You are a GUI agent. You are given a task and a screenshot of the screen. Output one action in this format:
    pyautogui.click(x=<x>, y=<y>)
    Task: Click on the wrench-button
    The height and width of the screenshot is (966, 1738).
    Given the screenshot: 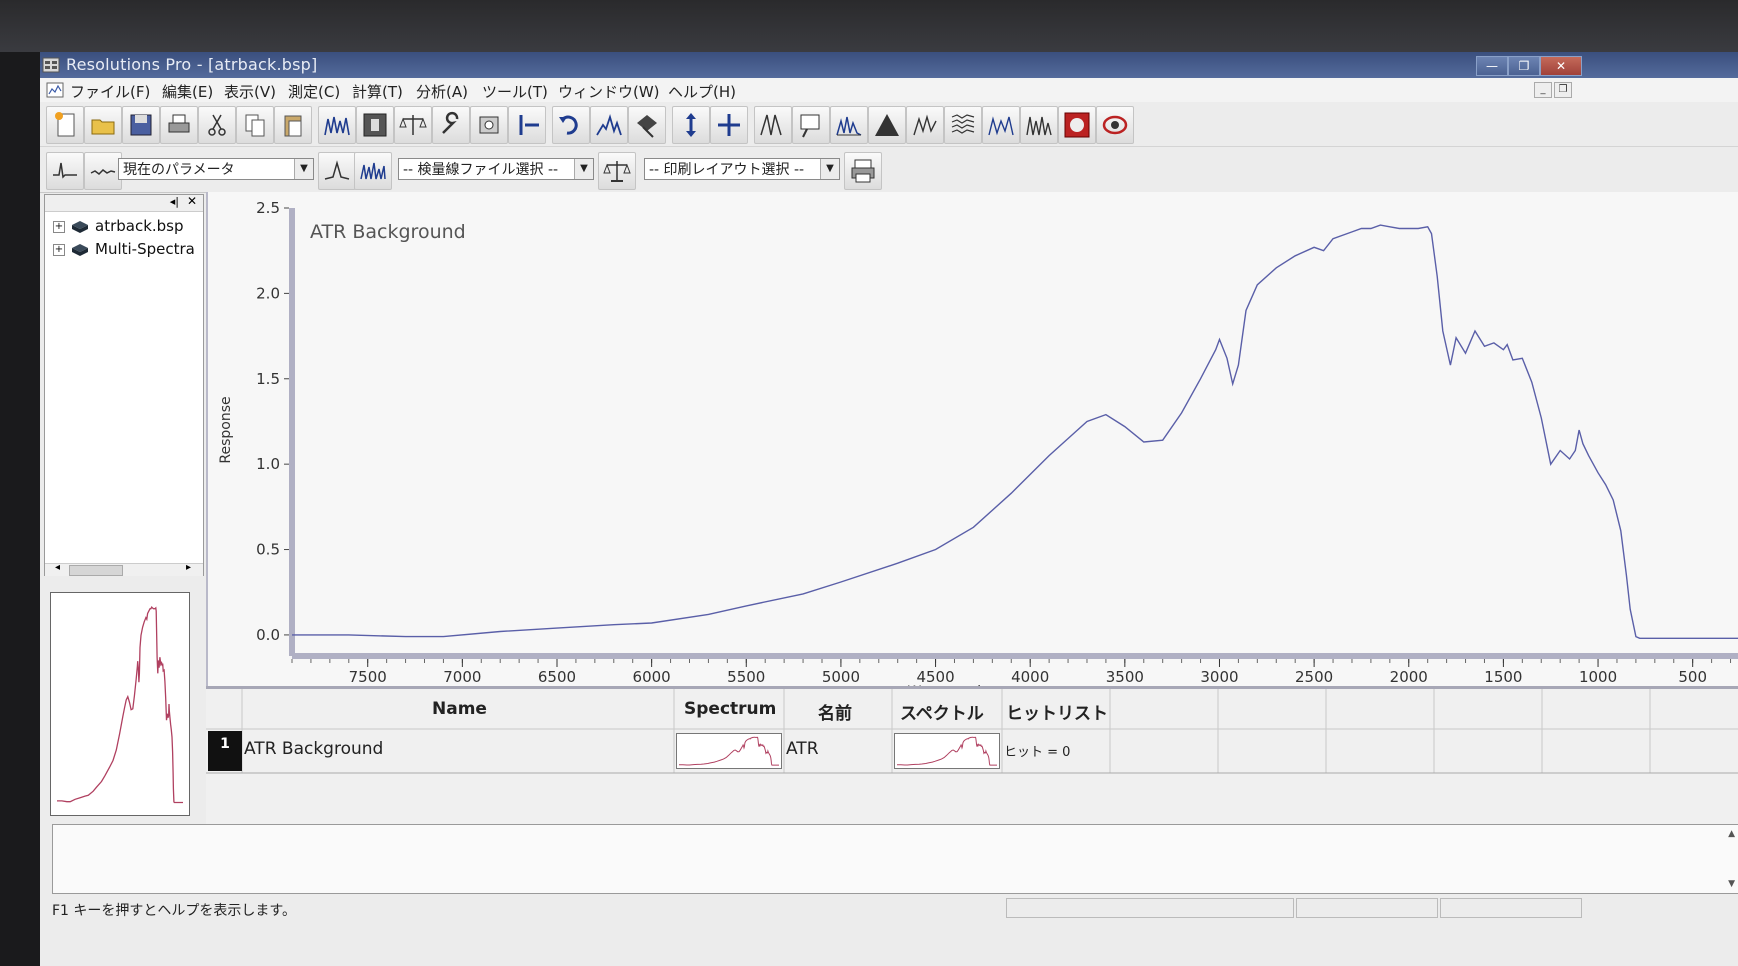 What is the action you would take?
    pyautogui.click(x=451, y=125)
    